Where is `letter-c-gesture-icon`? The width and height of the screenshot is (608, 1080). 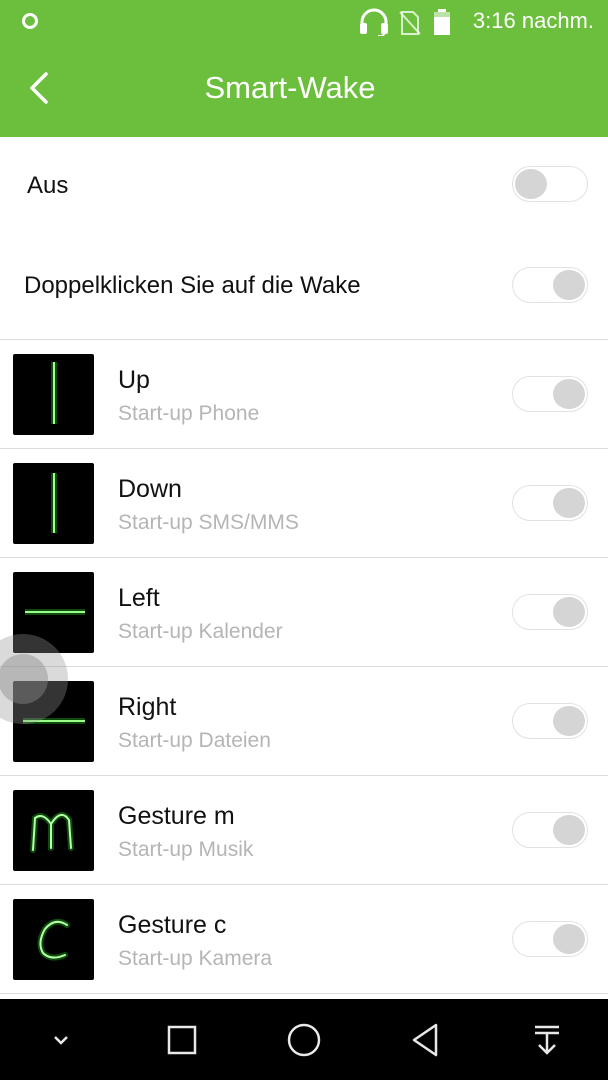
letter-c-gesture-icon is located at coordinates (53, 939).